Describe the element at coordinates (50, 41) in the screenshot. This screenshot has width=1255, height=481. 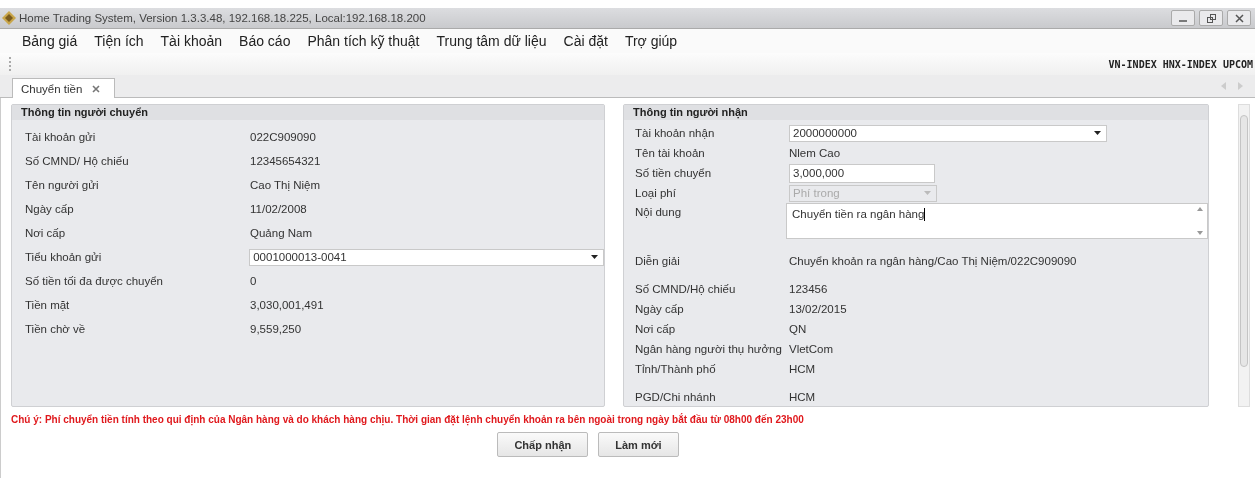
I see `menu-item: Bảng giá` at that location.